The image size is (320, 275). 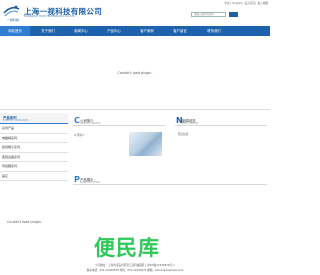 What do you see at coordinates (119, 146) in the screenshot?
I see `about-panel: C 公司简介 COMPANY PROFILE 公司简介` at bounding box center [119, 146].